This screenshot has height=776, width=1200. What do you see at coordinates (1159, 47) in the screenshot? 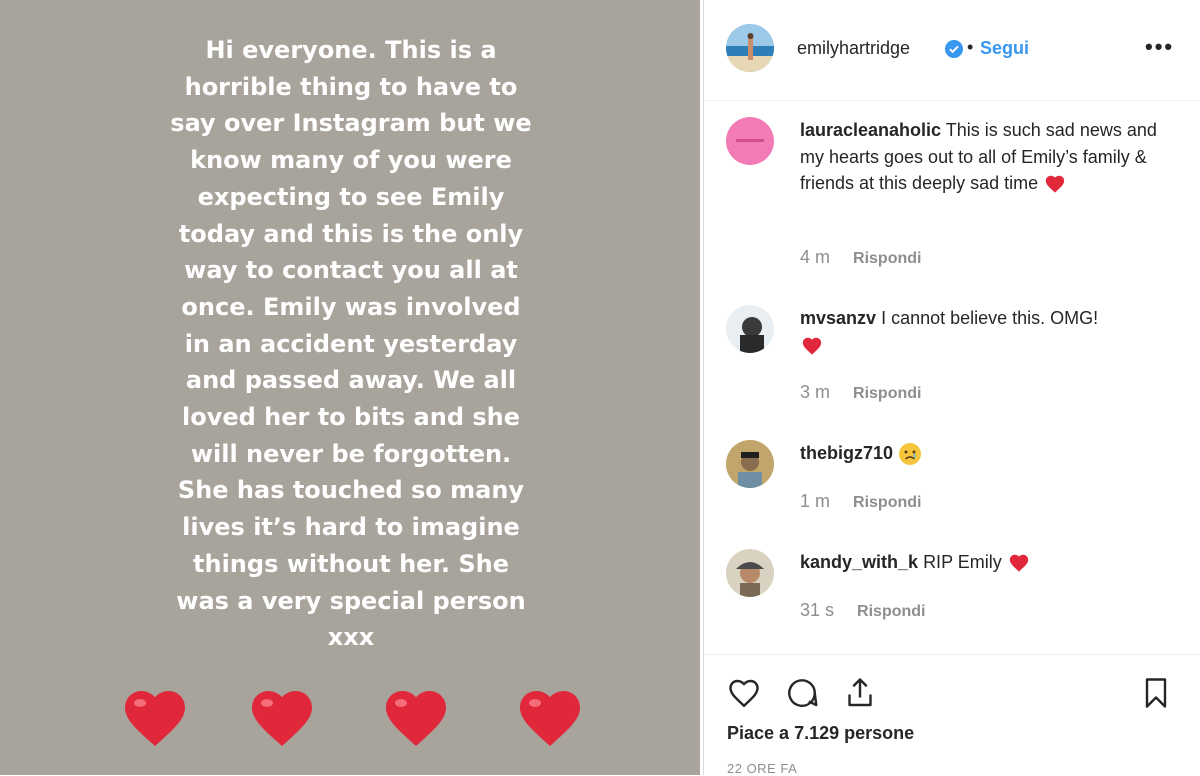
I see `more-options-icon: •••` at bounding box center [1159, 47].